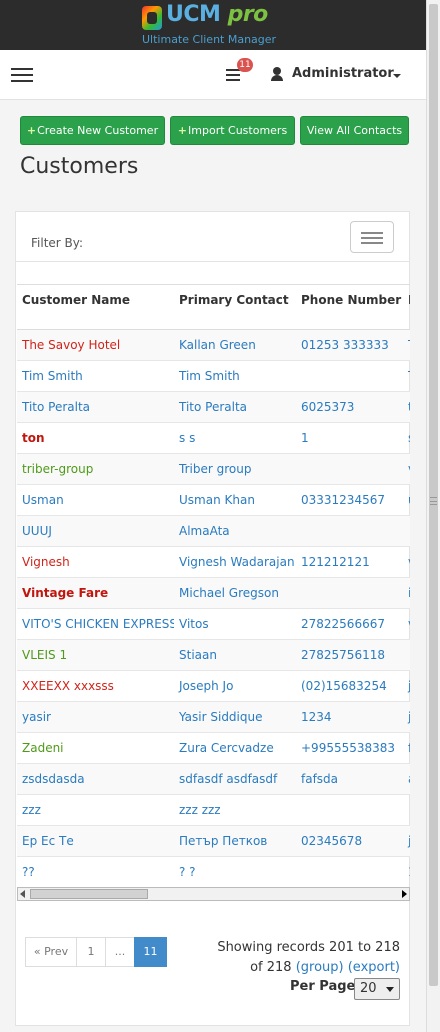  What do you see at coordinates (406, 685) in the screenshot?
I see `email-cell: j` at bounding box center [406, 685].